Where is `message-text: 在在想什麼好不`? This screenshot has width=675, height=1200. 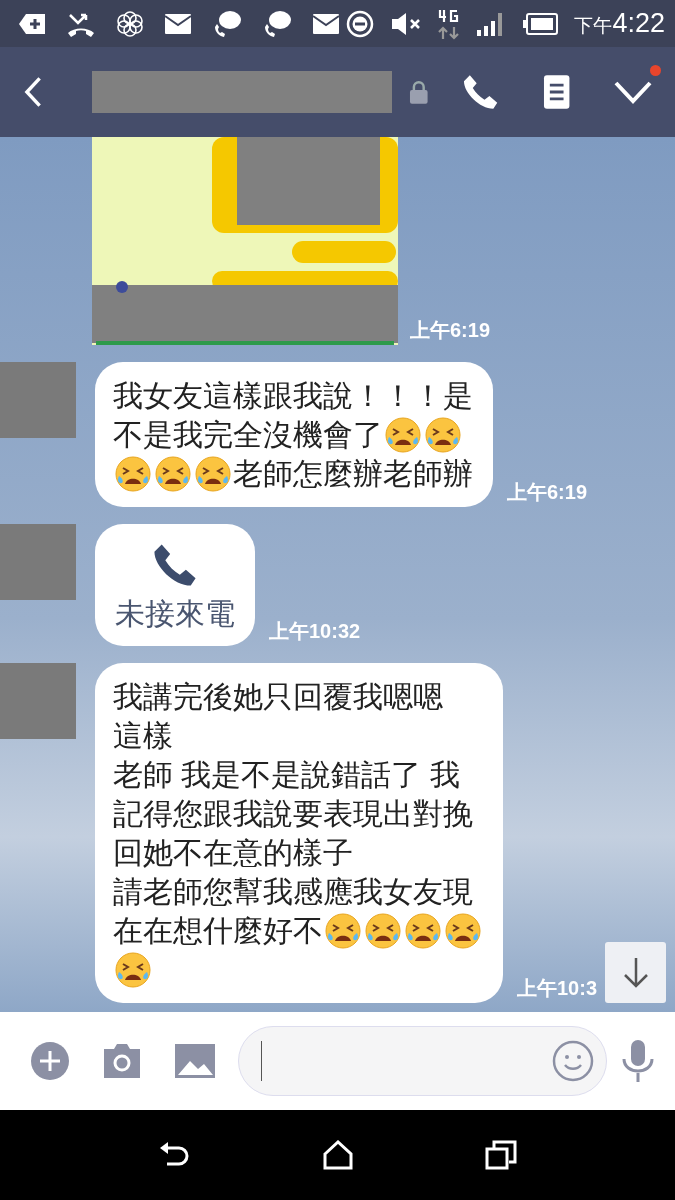
message-text: 在在想什麼好不 is located at coordinates (218, 930).